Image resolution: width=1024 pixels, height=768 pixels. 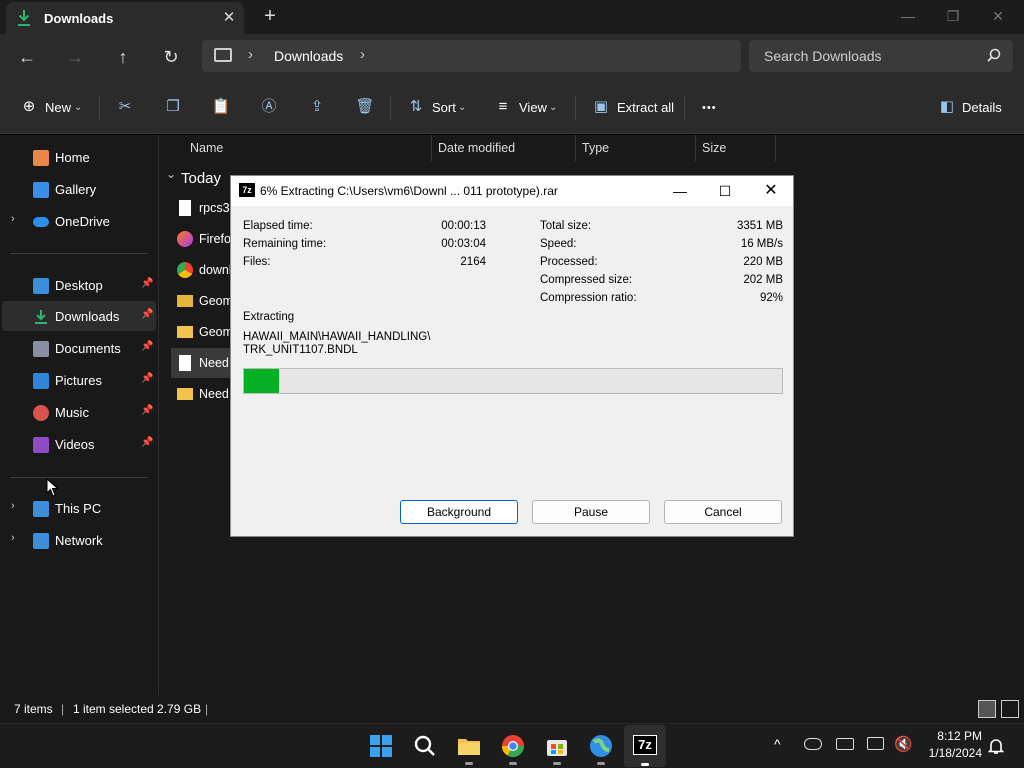 What do you see at coordinates (27, 57) in the screenshot?
I see `back-button: ←` at bounding box center [27, 57].